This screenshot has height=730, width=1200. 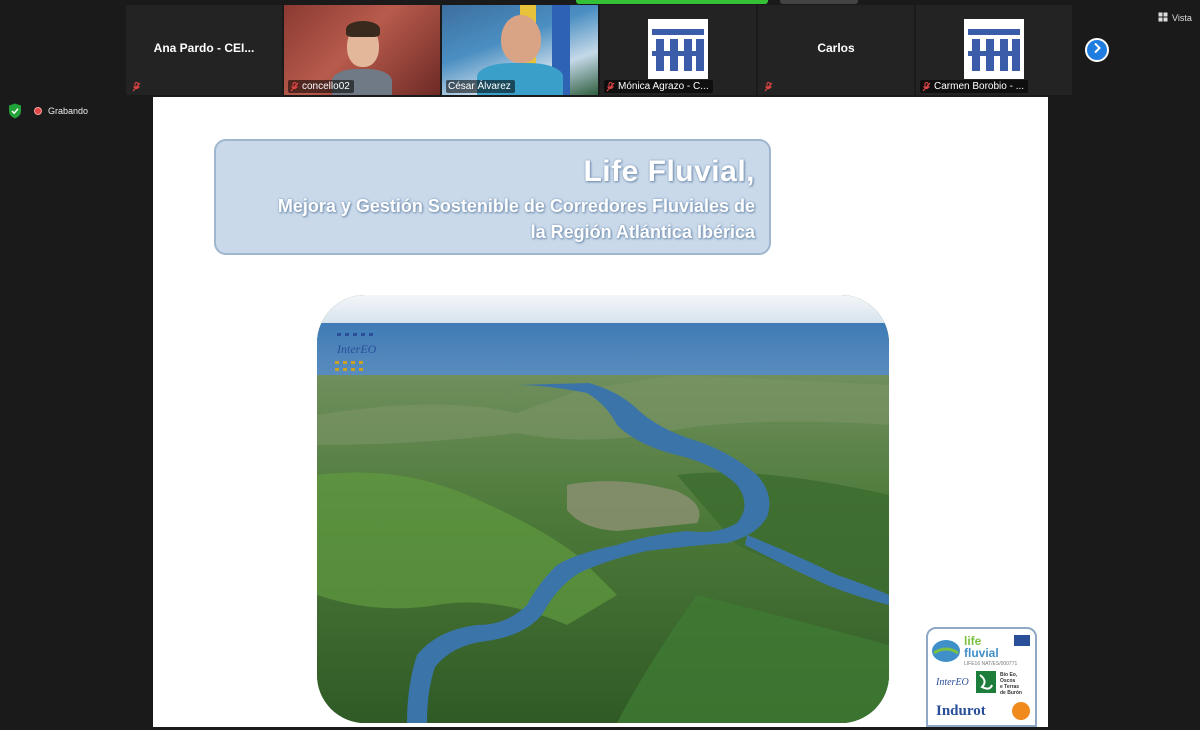 I want to click on partner1: InterEO, so click(x=952, y=682).